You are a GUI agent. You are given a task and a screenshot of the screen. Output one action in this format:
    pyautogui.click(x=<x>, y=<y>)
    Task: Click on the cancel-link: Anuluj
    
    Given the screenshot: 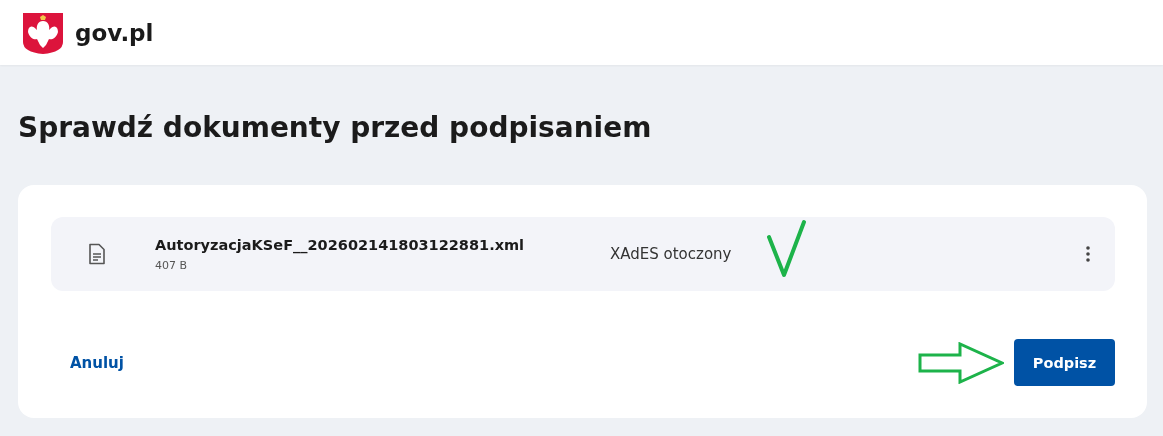 What is the action you would take?
    pyautogui.click(x=97, y=362)
    